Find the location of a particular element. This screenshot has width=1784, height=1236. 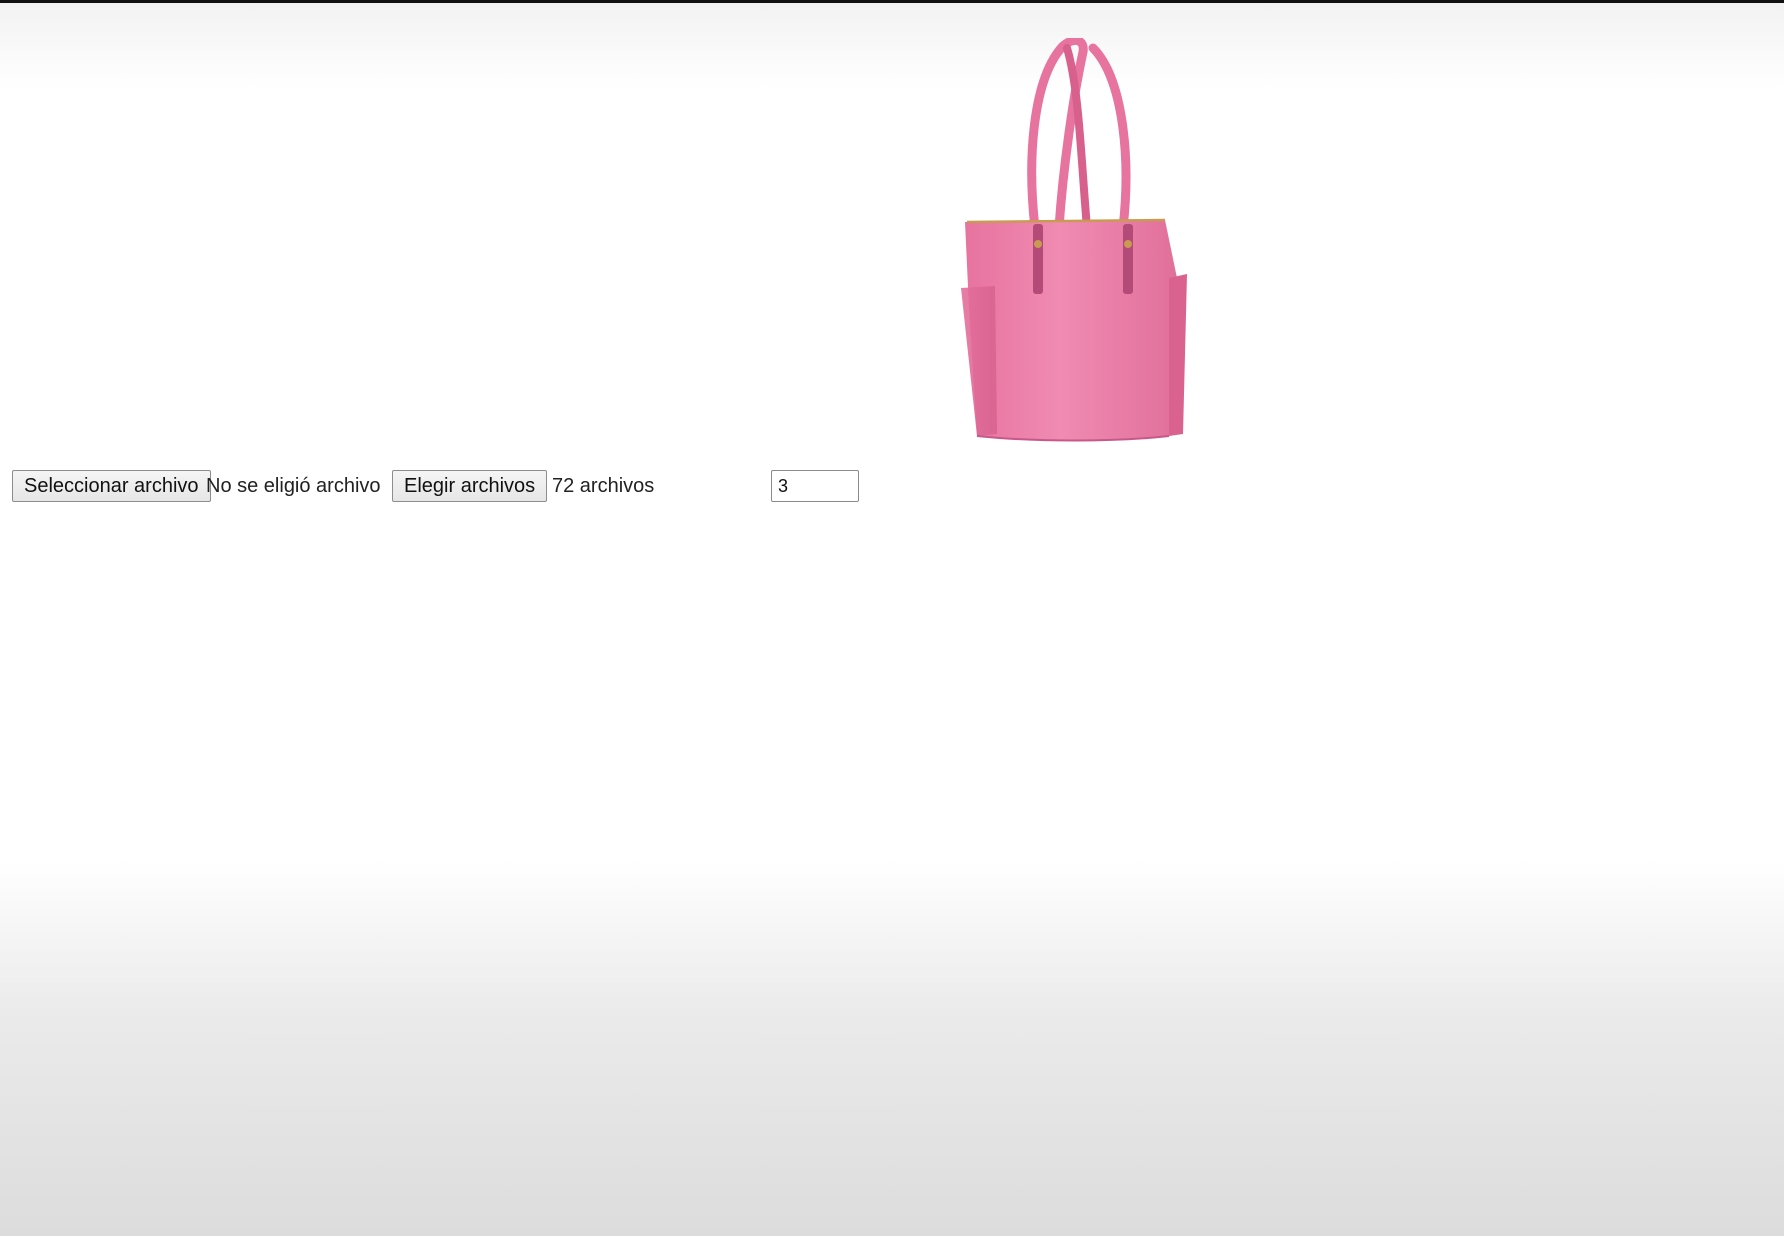

product-image-handbag is located at coordinates (1080, 243).